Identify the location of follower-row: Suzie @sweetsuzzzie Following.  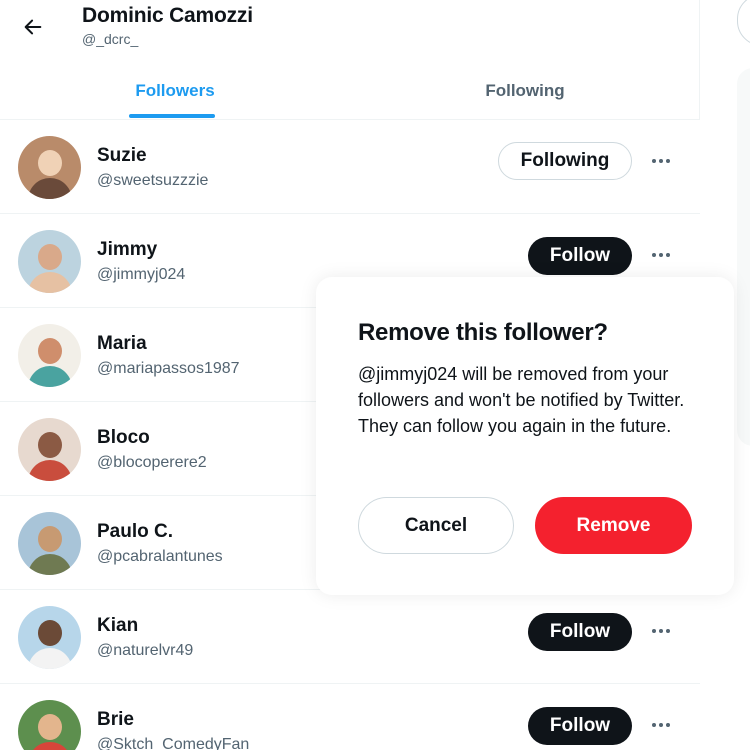
(350, 167).